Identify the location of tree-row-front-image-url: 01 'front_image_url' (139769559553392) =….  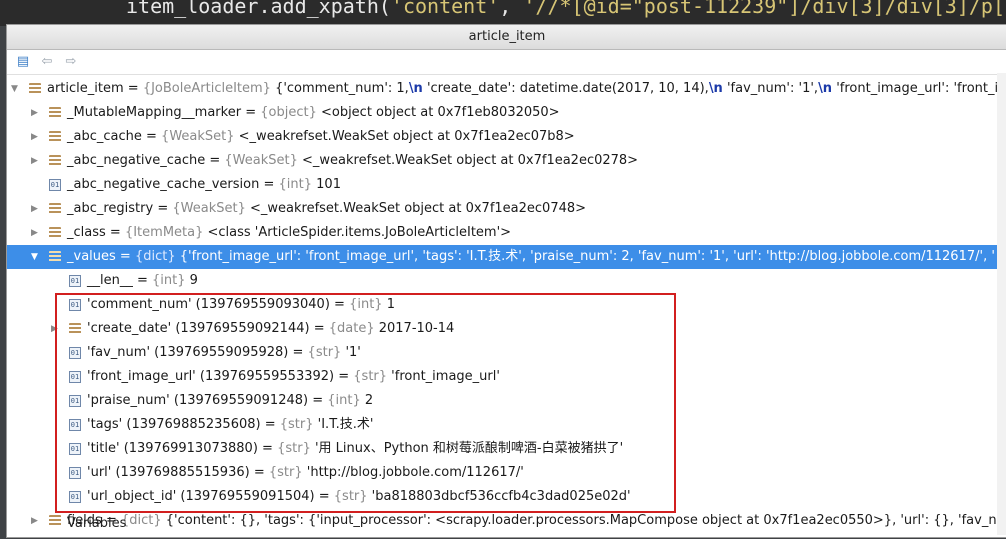
(506, 377).